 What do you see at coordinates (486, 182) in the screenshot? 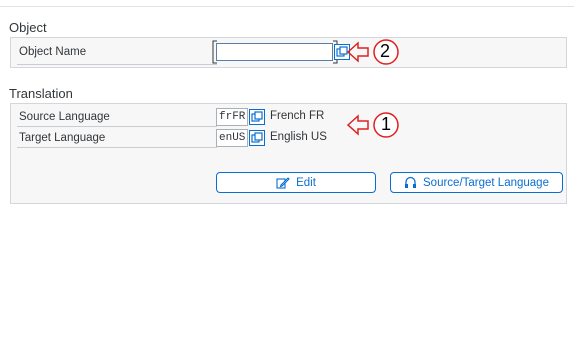
I see `source-target-button-label: Source/Target Language` at bounding box center [486, 182].